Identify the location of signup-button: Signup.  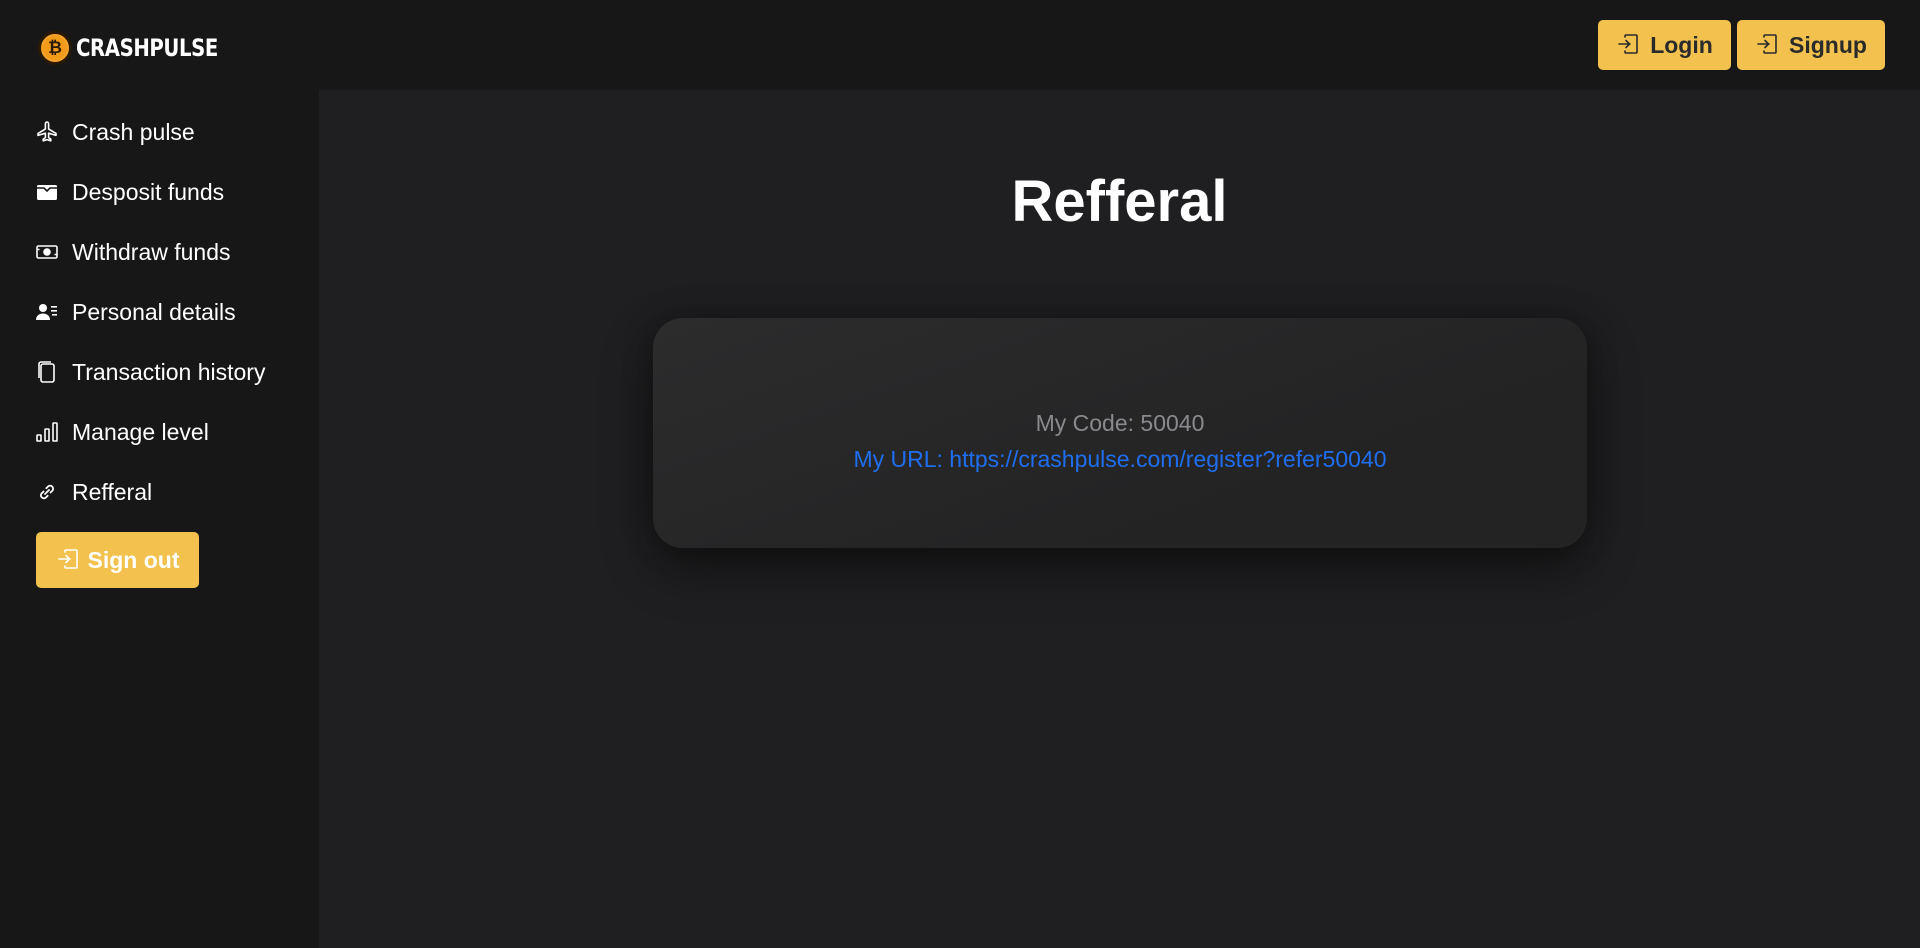
(1811, 45).